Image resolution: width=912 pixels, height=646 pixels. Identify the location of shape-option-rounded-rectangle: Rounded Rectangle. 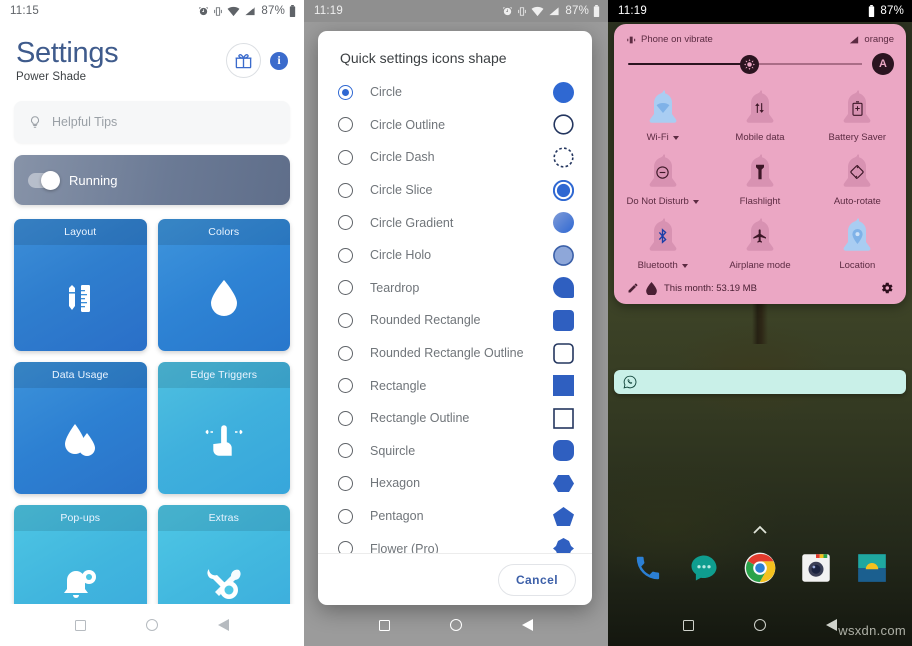
(455, 320).